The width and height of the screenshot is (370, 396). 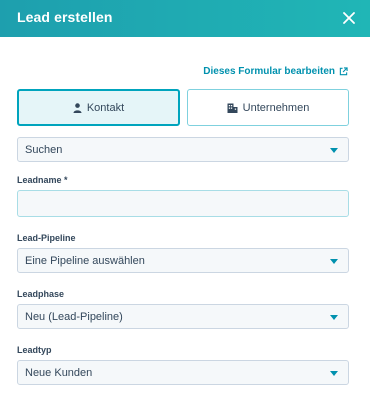 I want to click on dialog-title: Lead erstellen, so click(x=65, y=17).